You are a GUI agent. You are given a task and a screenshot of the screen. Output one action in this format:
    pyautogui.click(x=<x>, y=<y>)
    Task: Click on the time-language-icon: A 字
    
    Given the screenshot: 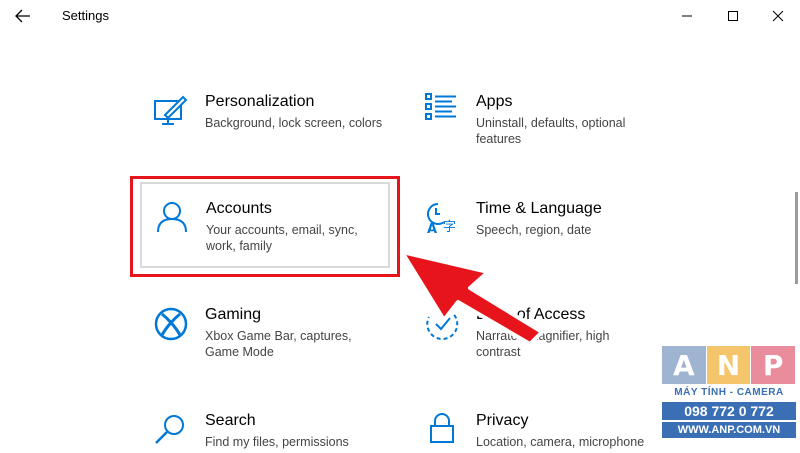 What is the action you would take?
    pyautogui.click(x=442, y=218)
    